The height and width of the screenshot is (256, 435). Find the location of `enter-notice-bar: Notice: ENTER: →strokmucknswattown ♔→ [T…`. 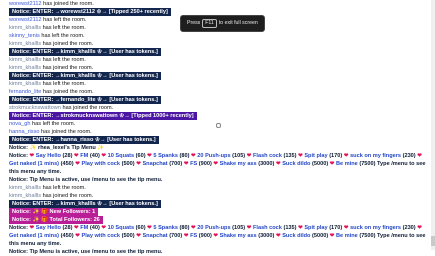

enter-notice-bar: Notice: ENTER: →strokmucknswattown ♔→ [T… is located at coordinates (103, 116).